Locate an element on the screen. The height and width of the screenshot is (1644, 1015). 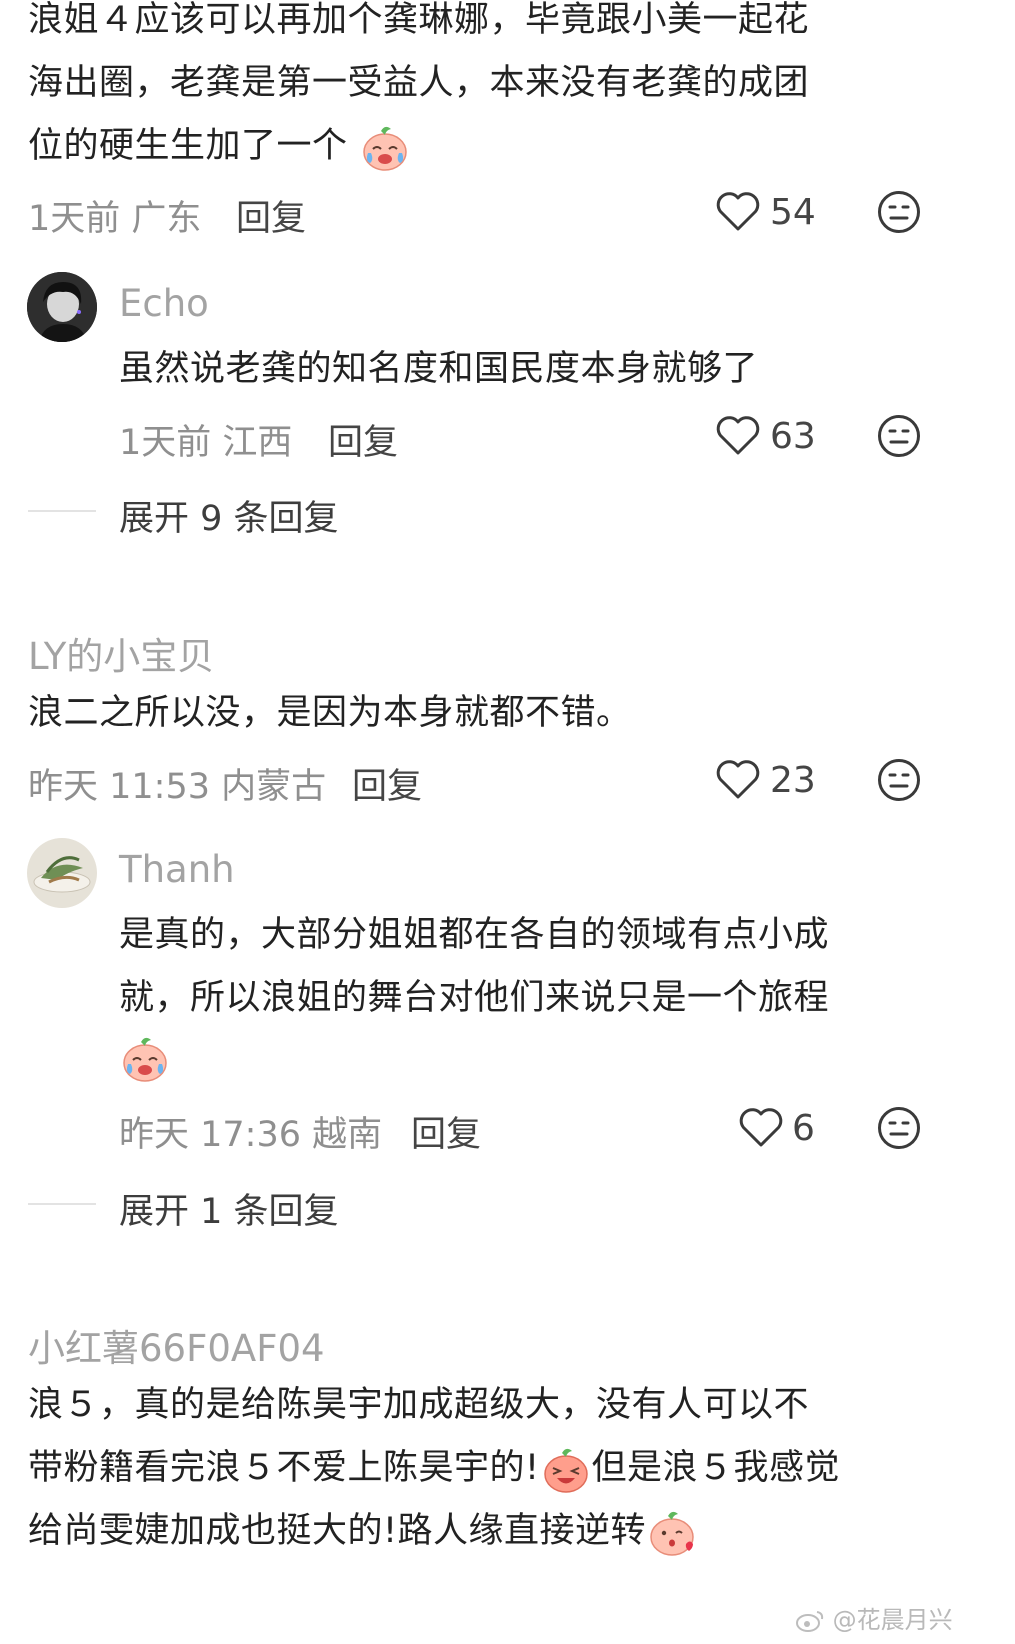
username: 小红薯66F0AF04 is located at coordinates (176, 1345).